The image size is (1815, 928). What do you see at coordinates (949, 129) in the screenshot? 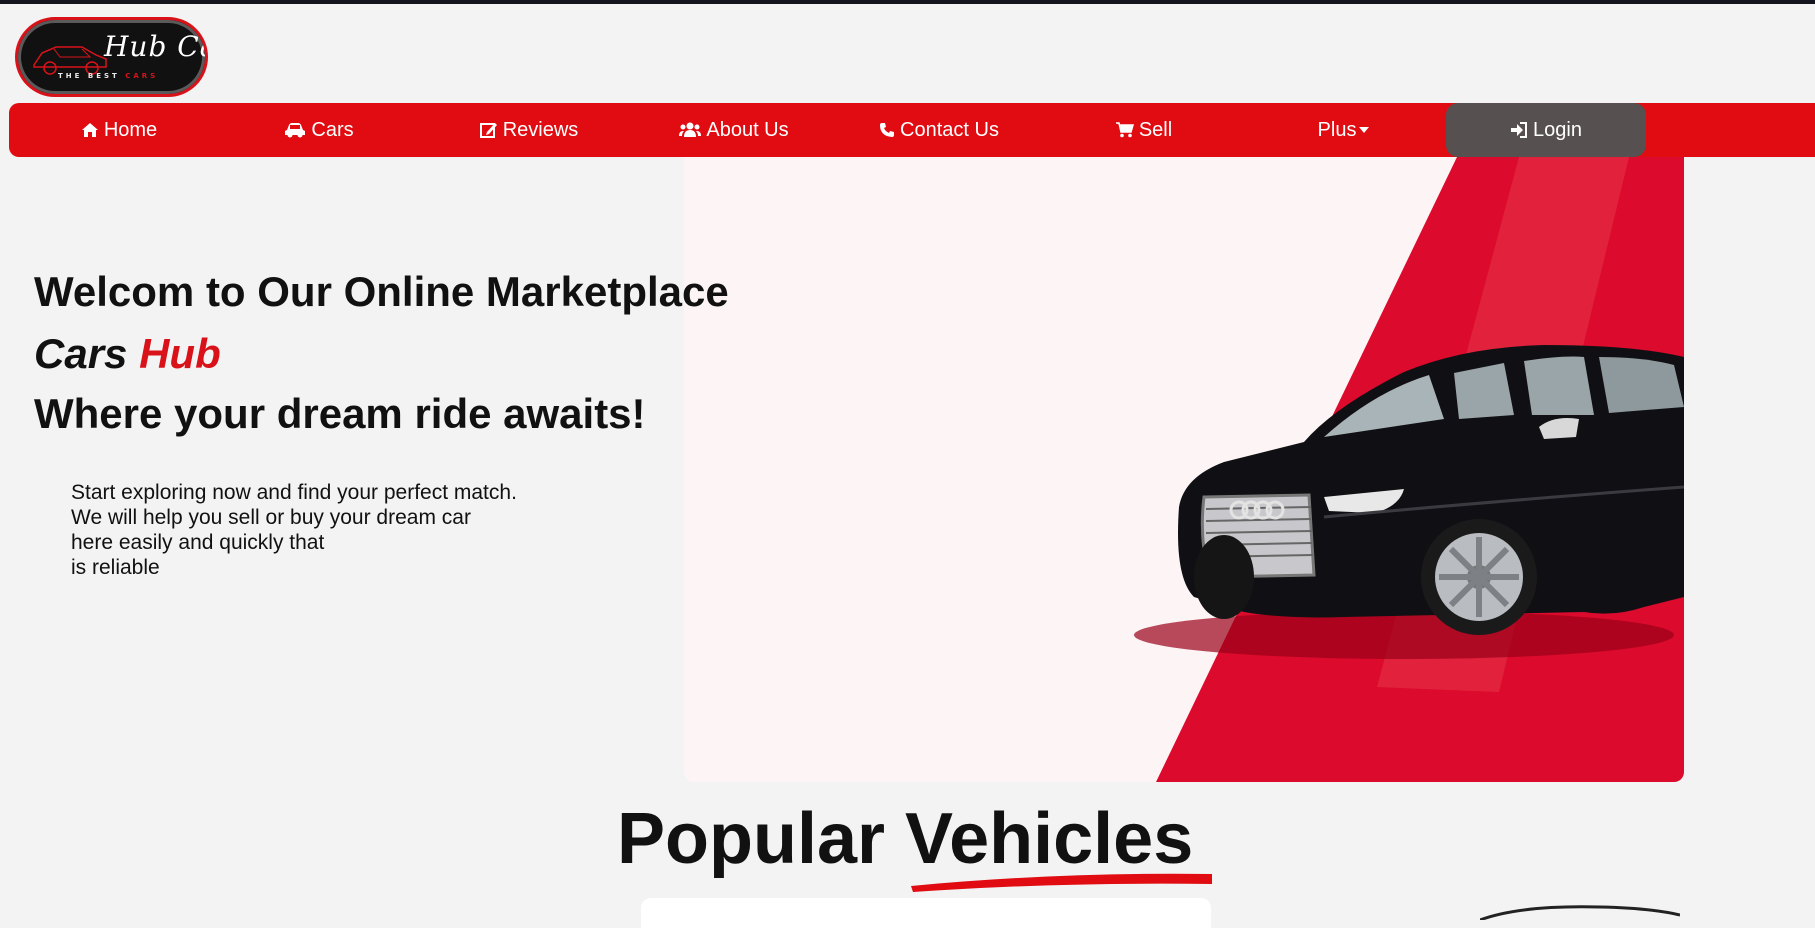
I see `nav-contact-label: Contact Us` at bounding box center [949, 129].